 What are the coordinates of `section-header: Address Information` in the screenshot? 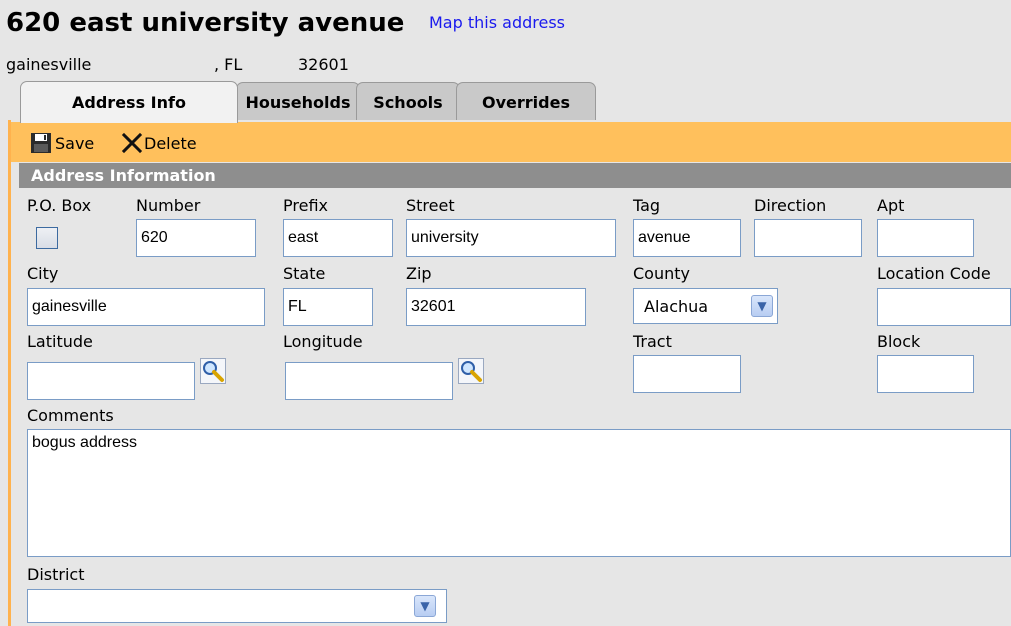 It's located at (515, 175).